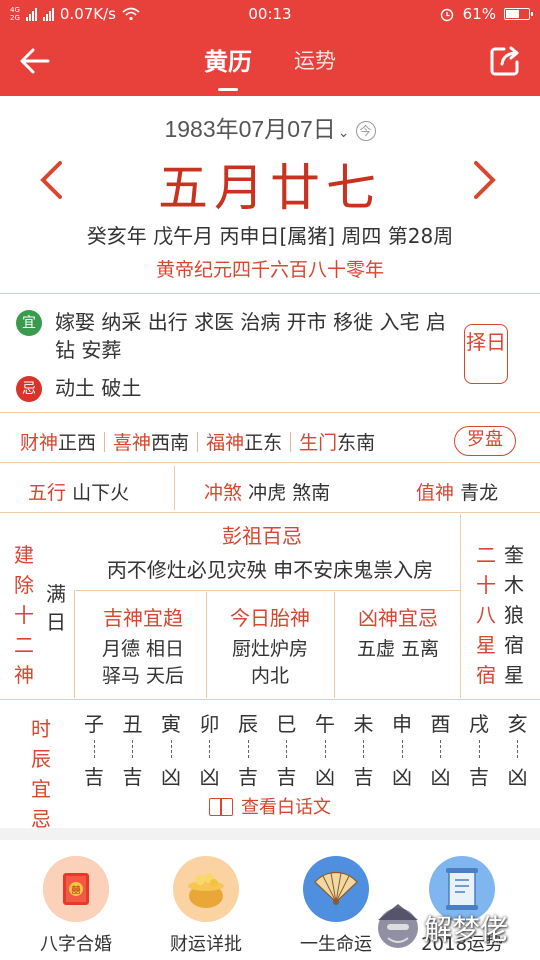 This screenshot has height=960, width=540. I want to click on solar-date-picker: 1983年07月07日 ⌄ 今, so click(270, 127).